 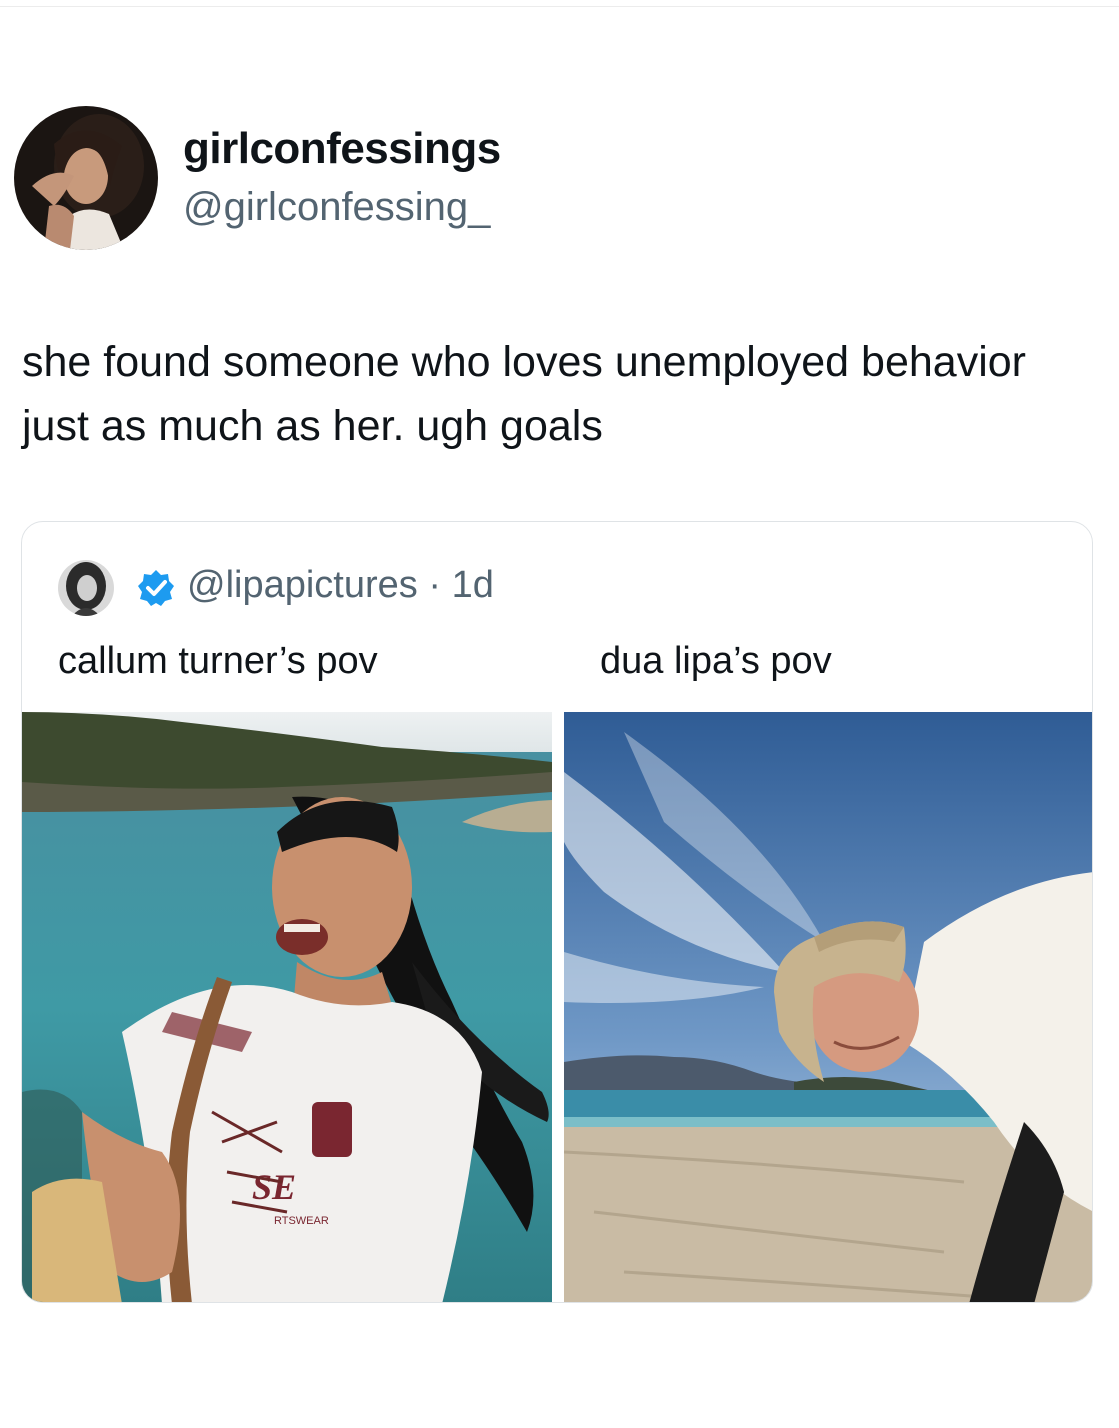 I want to click on quoted-handle-row: @lipapictures · 1d, so click(x=340, y=585).